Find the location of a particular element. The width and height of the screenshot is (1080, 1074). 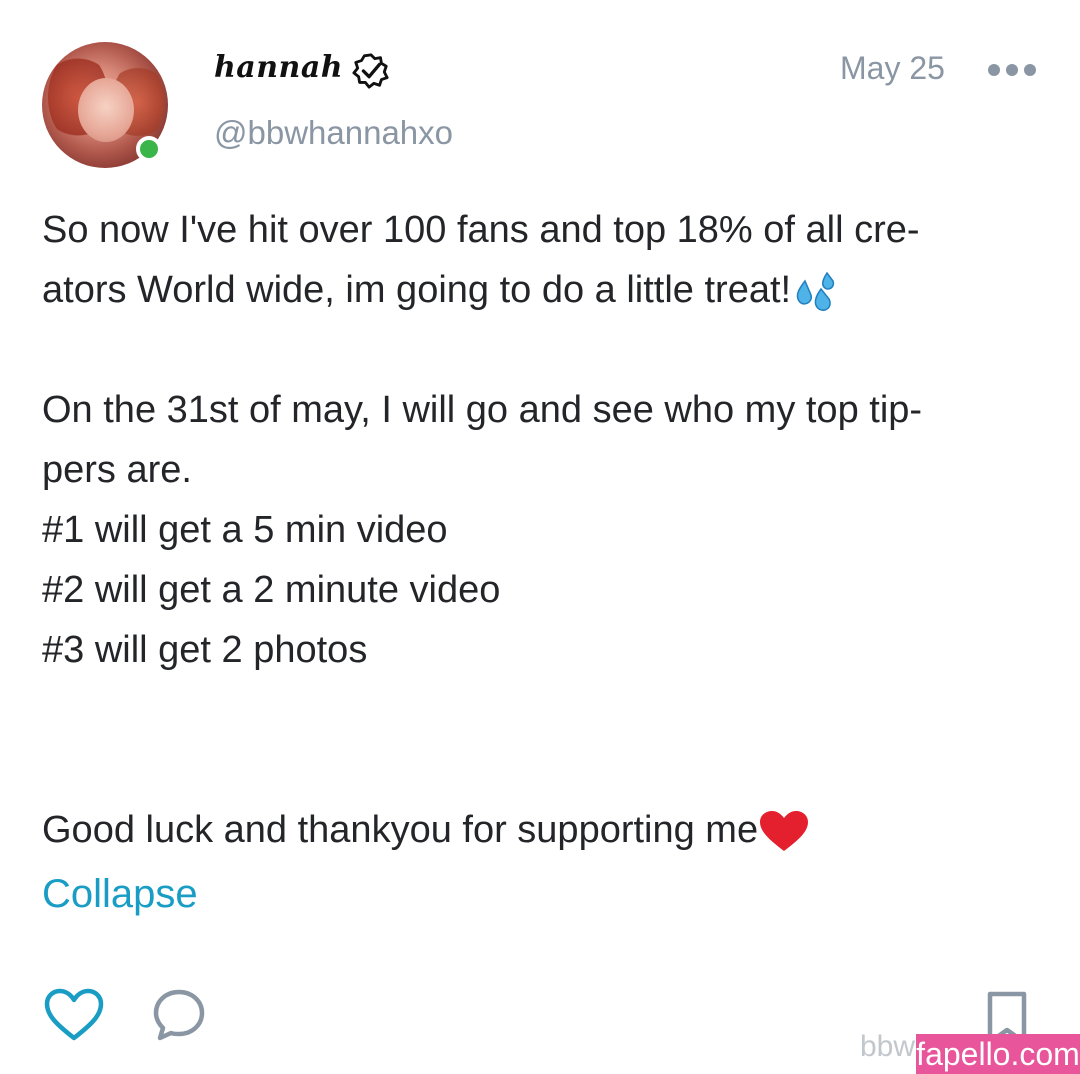

author-handle: @bbwhannahxo is located at coordinates (333, 133).